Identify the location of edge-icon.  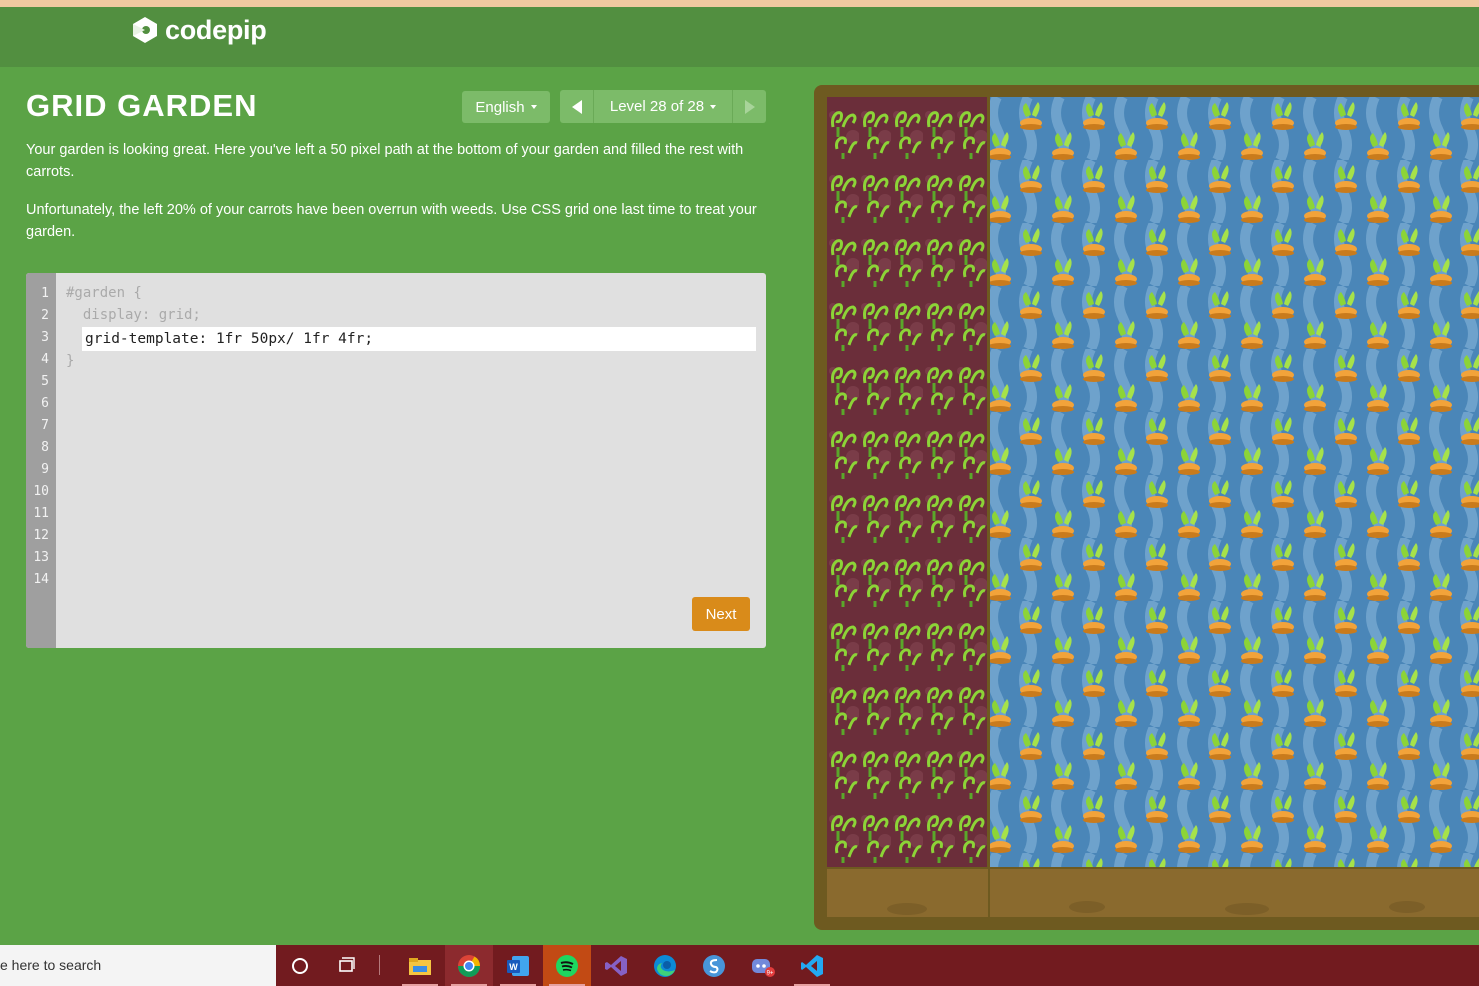
(665, 965).